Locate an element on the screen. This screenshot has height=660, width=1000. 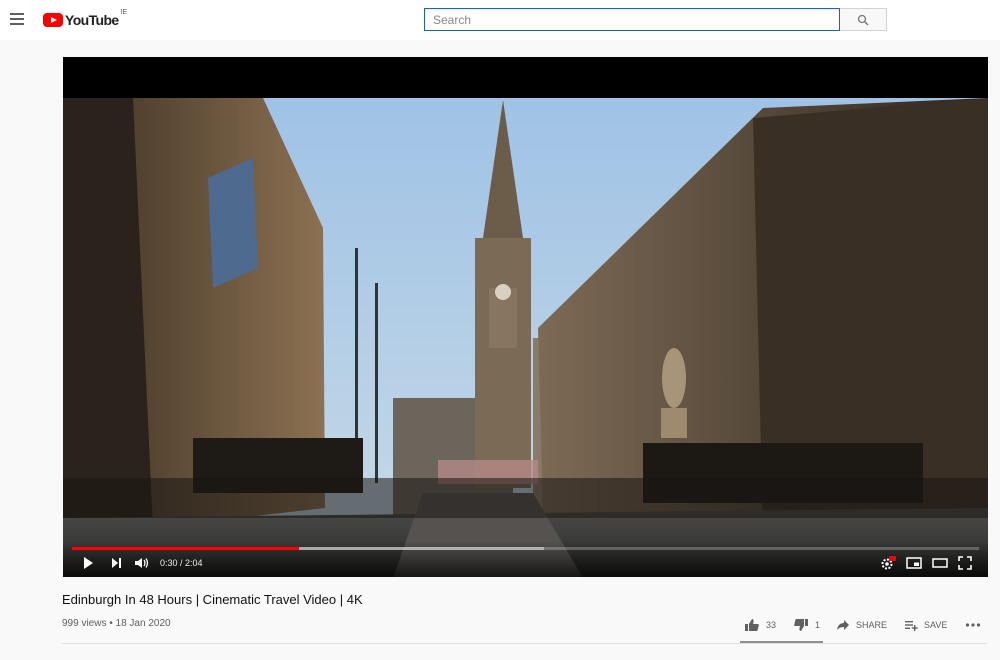
theater-icon is located at coordinates (940, 563).